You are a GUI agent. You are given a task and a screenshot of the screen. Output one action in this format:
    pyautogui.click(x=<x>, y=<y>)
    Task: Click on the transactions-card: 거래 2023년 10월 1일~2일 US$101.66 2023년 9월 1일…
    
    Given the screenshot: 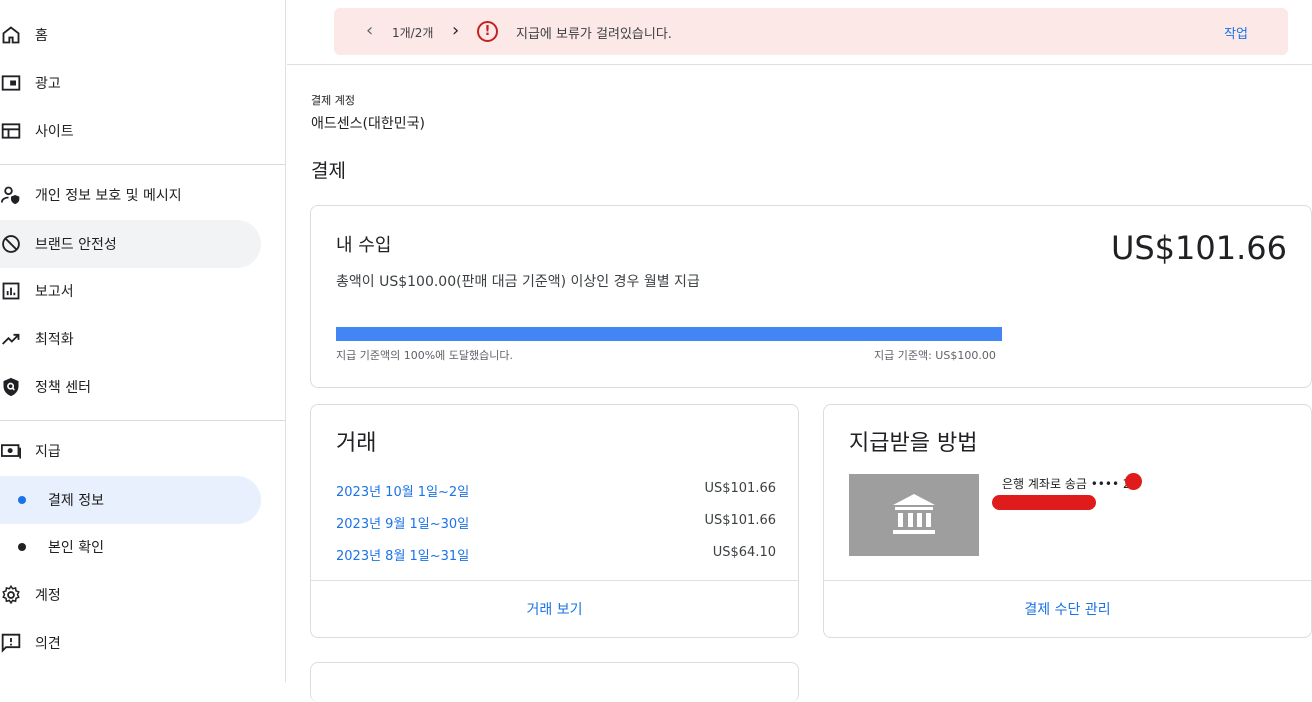 What is the action you would take?
    pyautogui.click(x=554, y=521)
    